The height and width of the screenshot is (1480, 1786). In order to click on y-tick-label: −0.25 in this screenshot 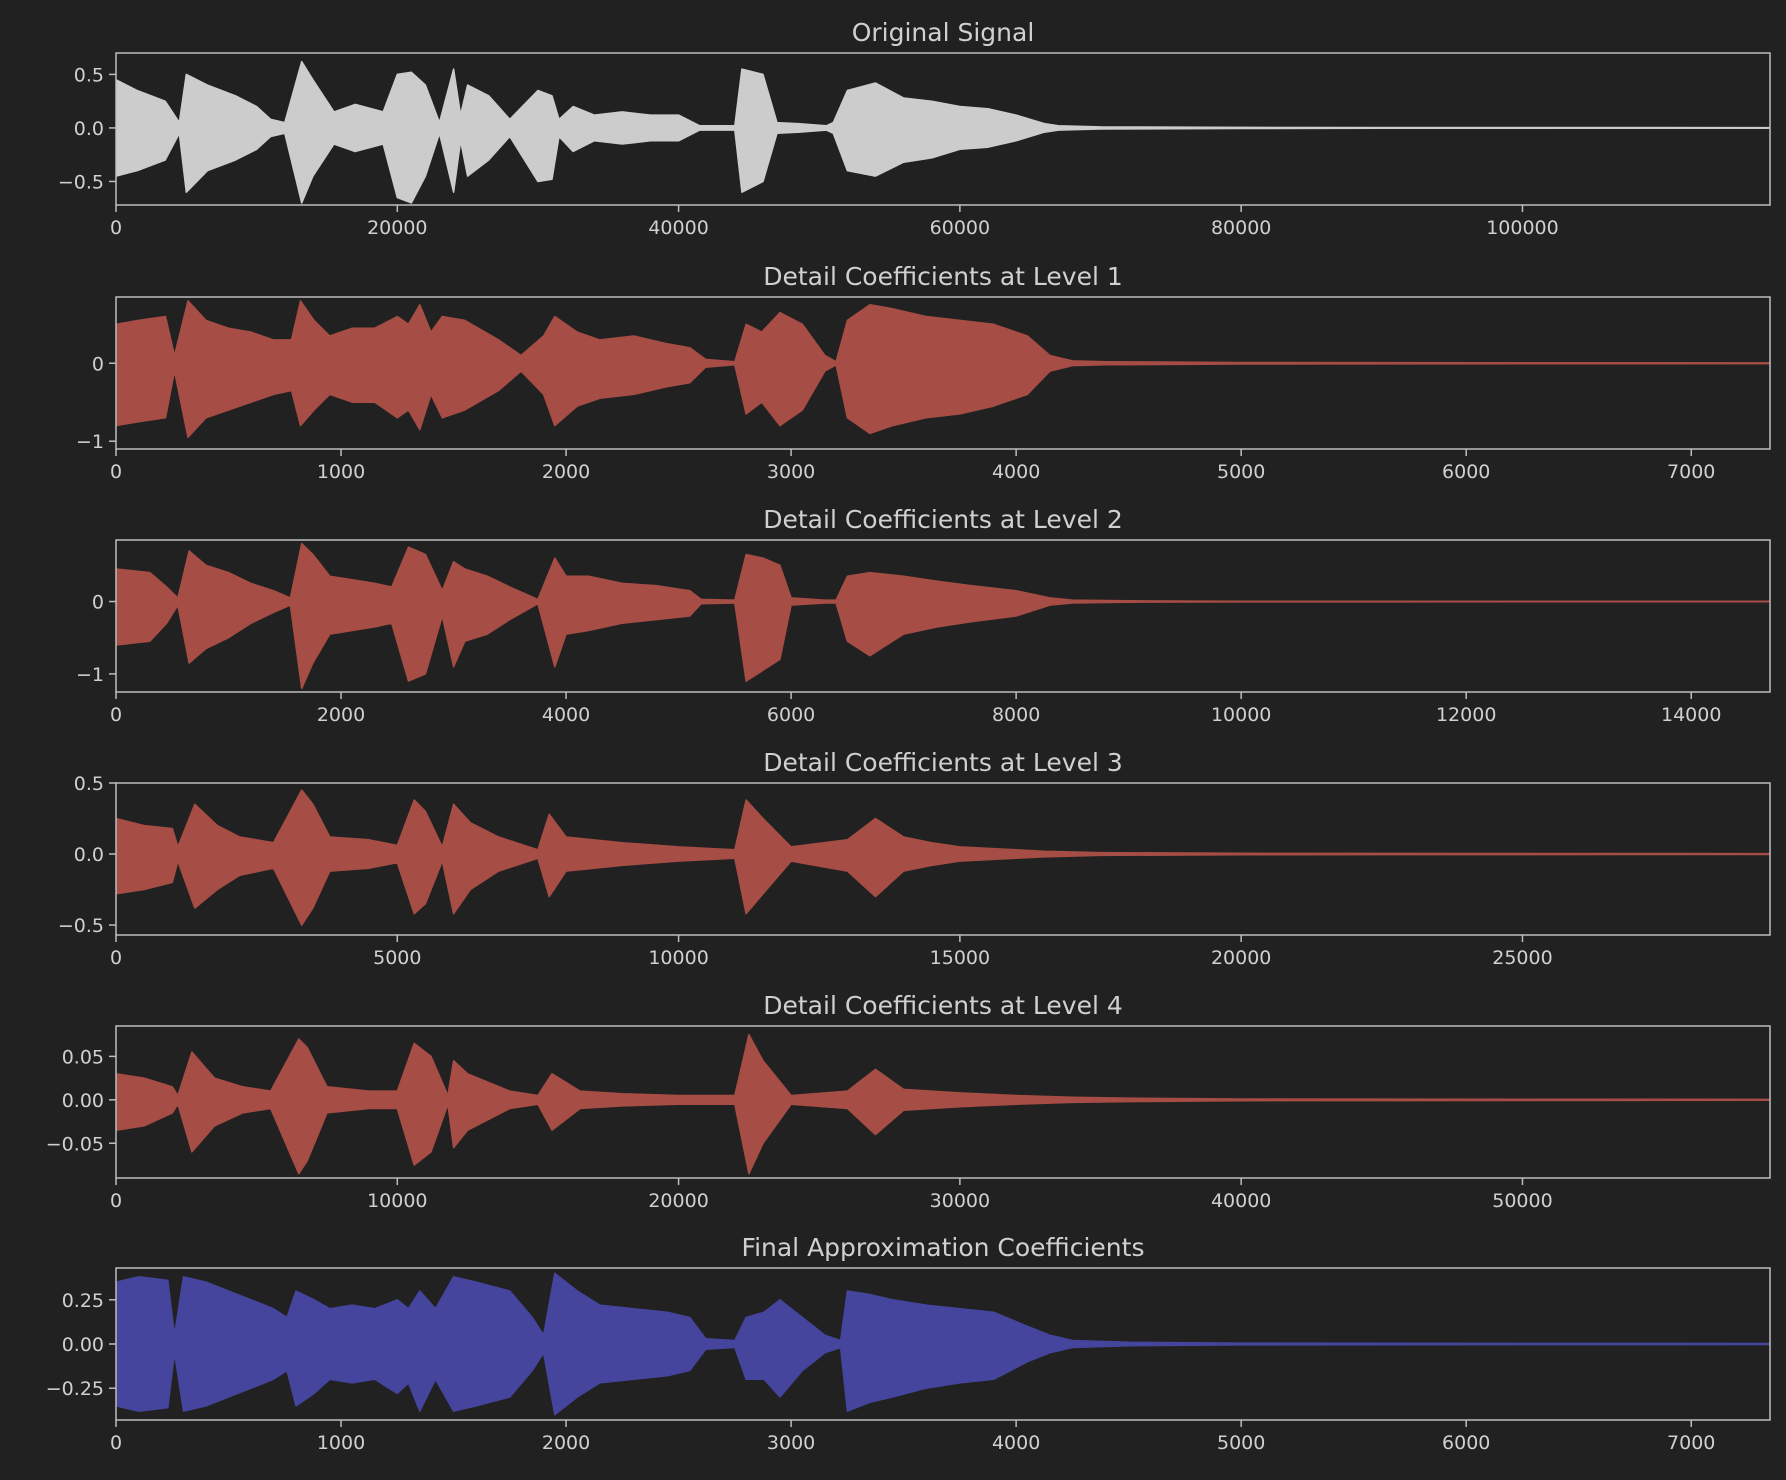, I will do `click(75, 1389)`.